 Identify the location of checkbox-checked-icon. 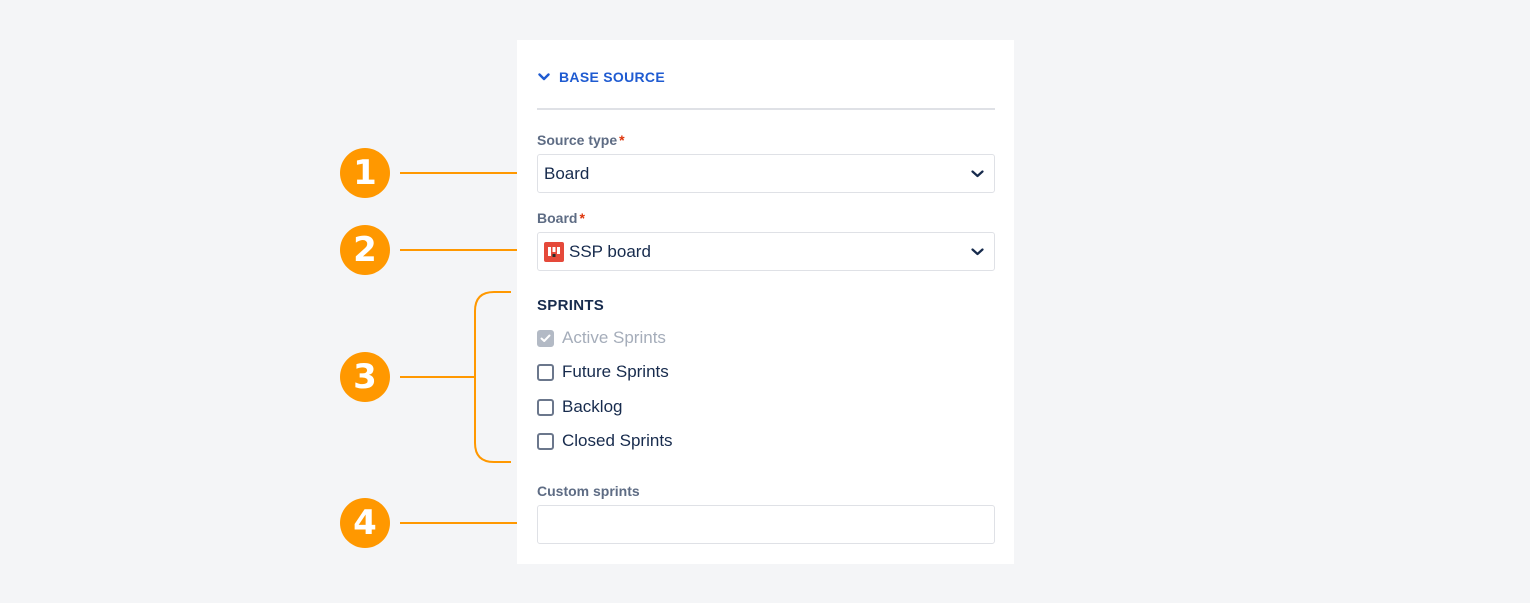
(545, 338).